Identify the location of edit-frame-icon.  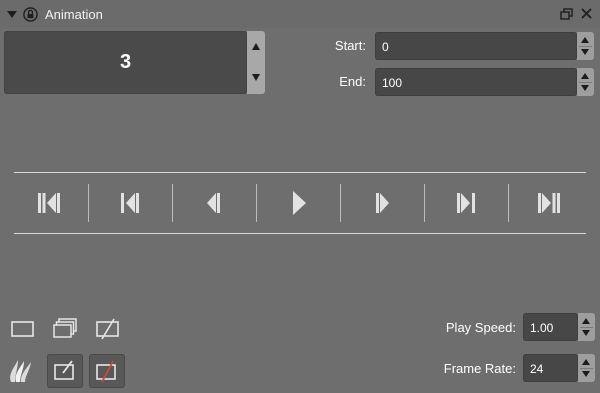
(64, 370).